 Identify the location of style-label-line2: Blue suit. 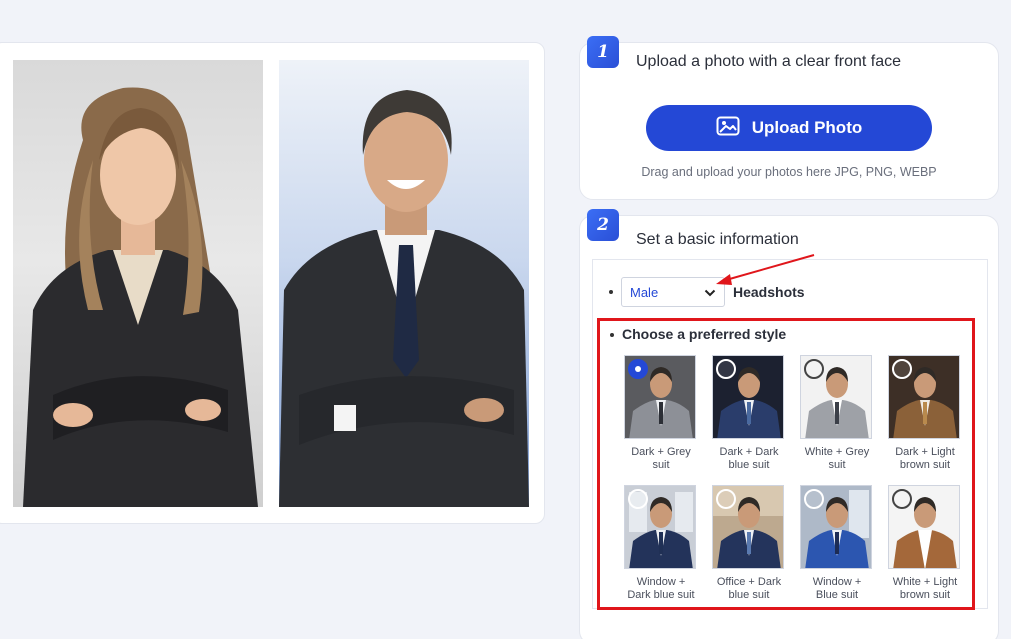
(837, 595).